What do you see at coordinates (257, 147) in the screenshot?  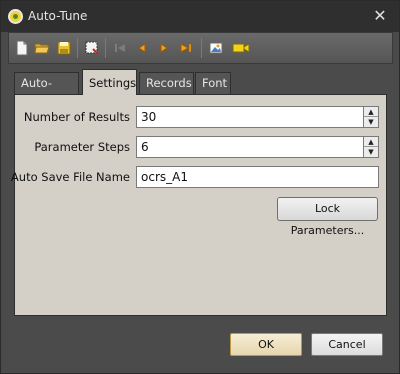 I see `parameter-steps-field` at bounding box center [257, 147].